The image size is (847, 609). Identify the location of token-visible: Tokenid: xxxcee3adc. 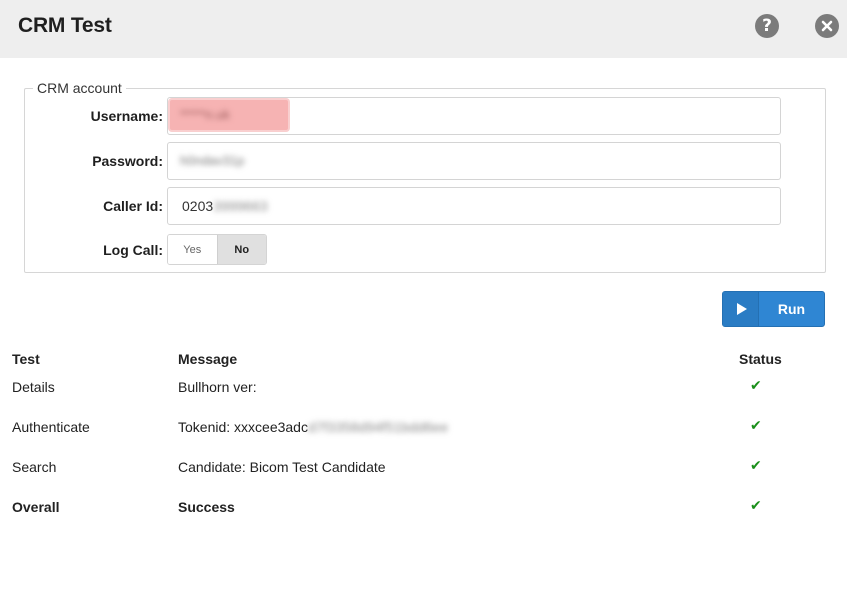
(243, 427).